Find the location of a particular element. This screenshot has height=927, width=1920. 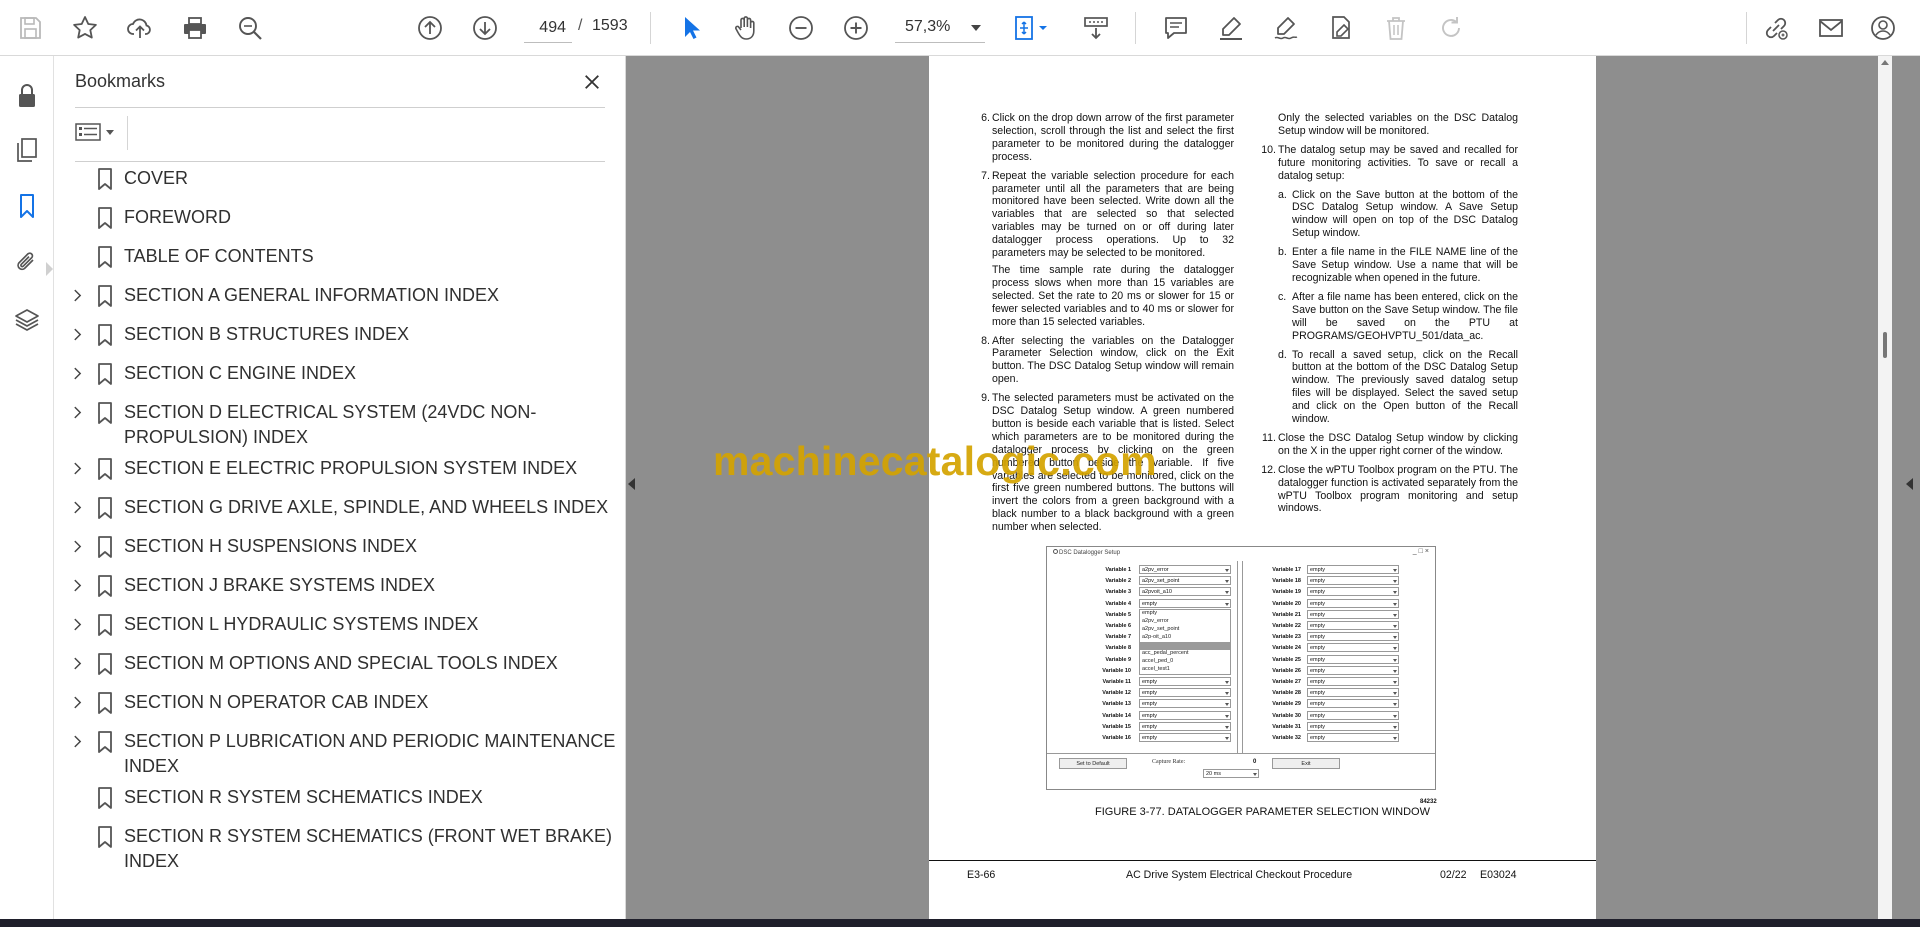

scroll-mode-icon is located at coordinates (1096, 28).